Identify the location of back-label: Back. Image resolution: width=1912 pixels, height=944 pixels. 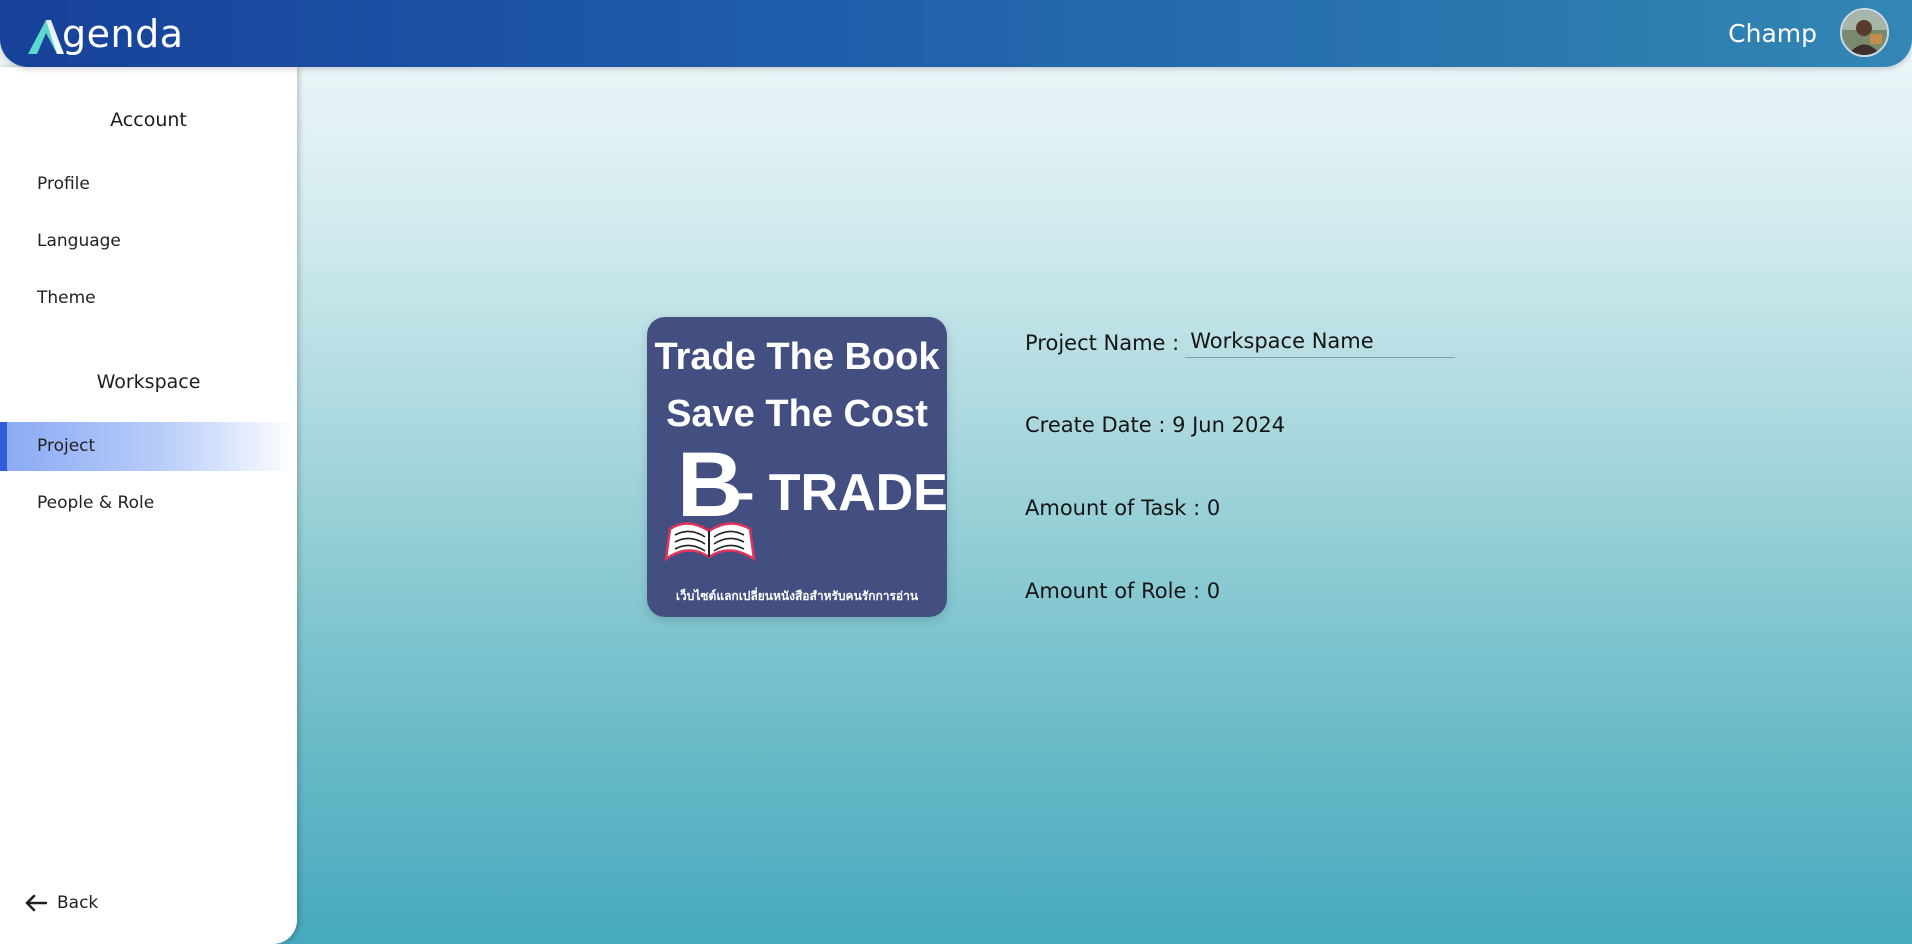
(78, 903).